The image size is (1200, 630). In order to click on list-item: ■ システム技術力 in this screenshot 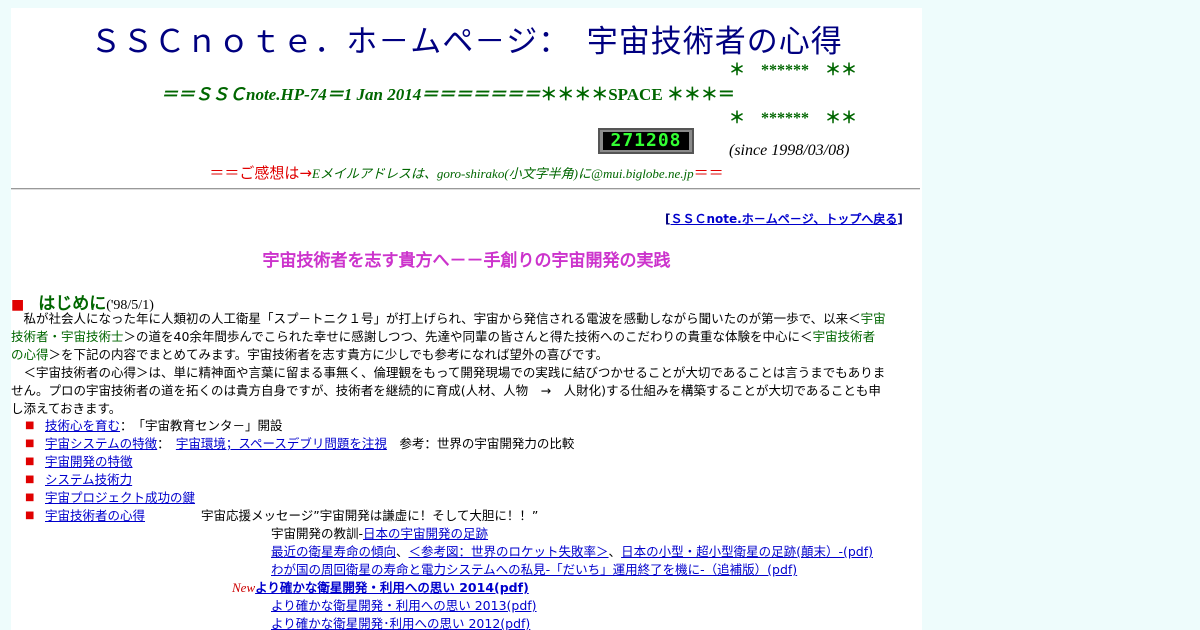, I will do `click(466, 480)`.